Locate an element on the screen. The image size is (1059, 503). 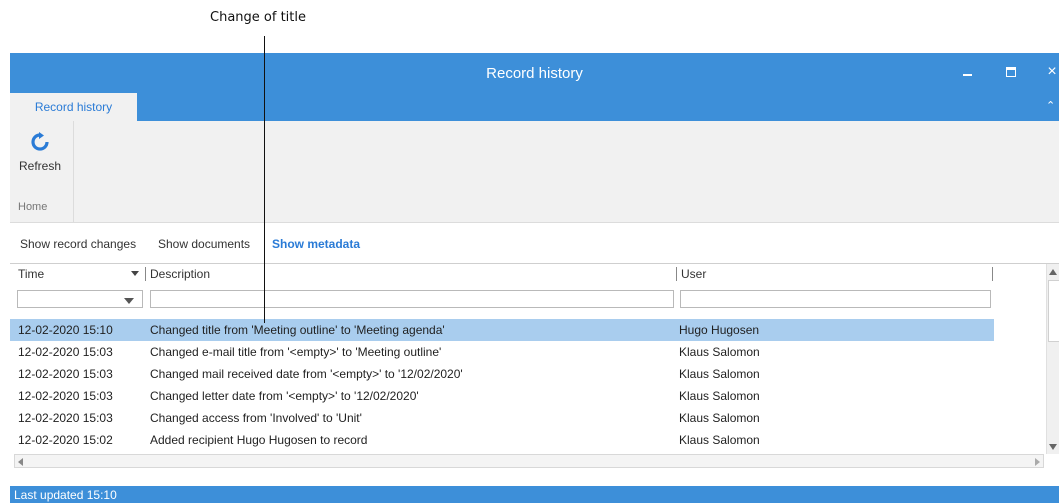
scroll-down-icon is located at coordinates (1053, 447).